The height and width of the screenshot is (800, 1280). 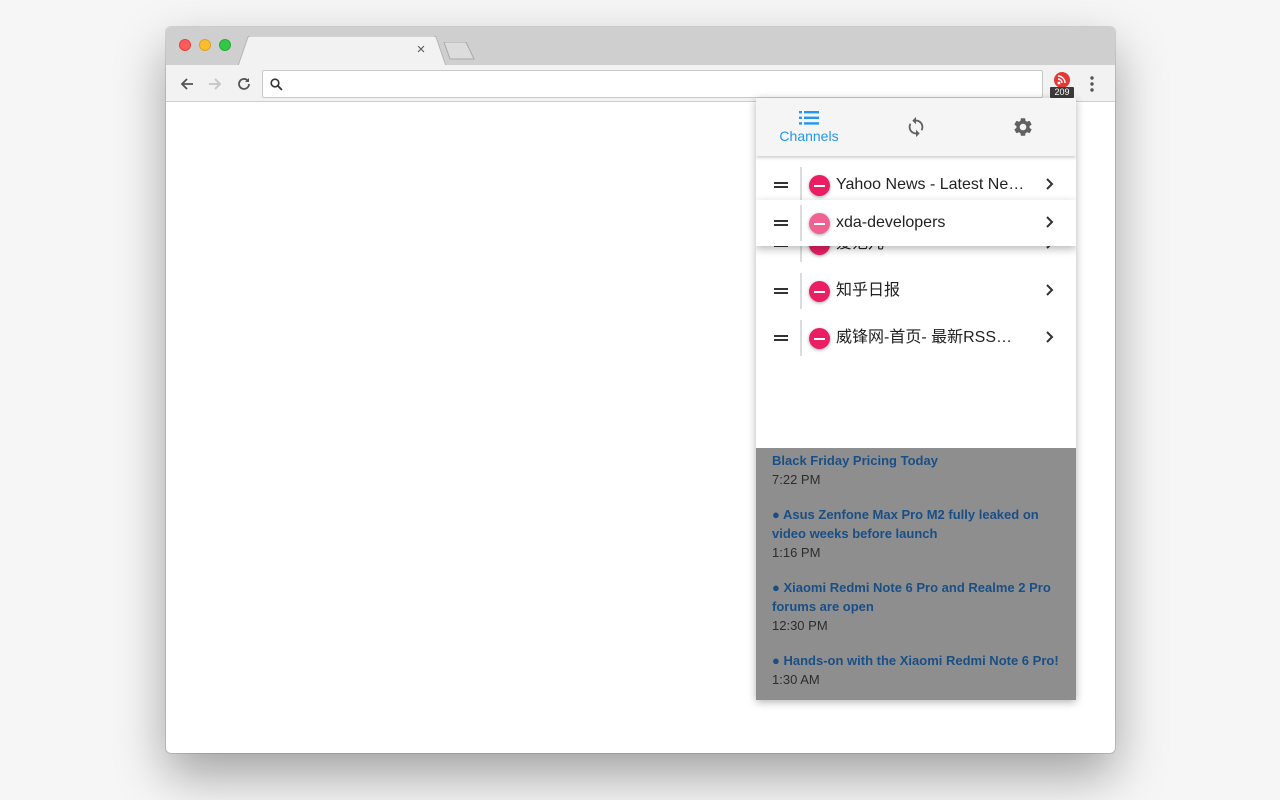 I want to click on zoom-window-button, so click(x=225, y=45).